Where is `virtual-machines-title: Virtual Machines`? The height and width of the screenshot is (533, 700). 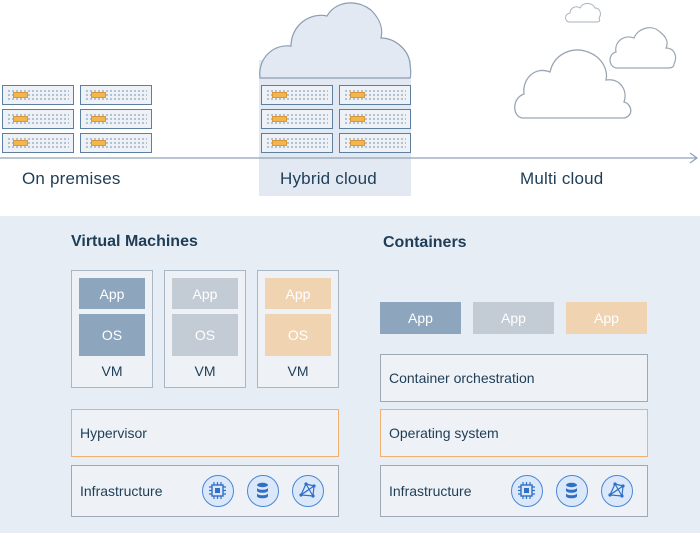 virtual-machines-title: Virtual Machines is located at coordinates (134, 241).